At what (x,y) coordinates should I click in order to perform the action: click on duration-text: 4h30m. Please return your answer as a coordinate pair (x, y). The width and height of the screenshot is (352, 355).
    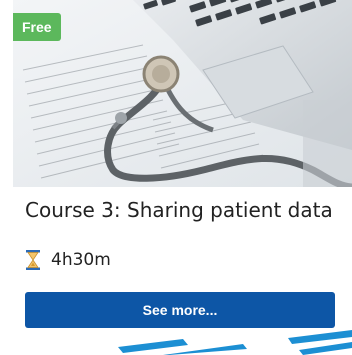
    Looking at the image, I should click on (81, 260).